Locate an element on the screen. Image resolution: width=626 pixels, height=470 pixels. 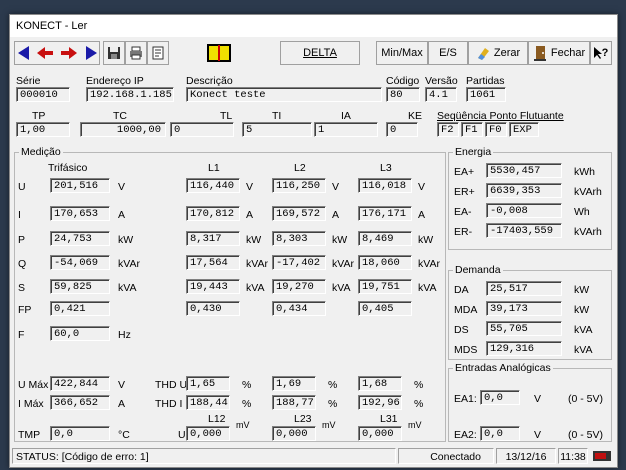
umax-field: 422,844 is located at coordinates (80, 383).